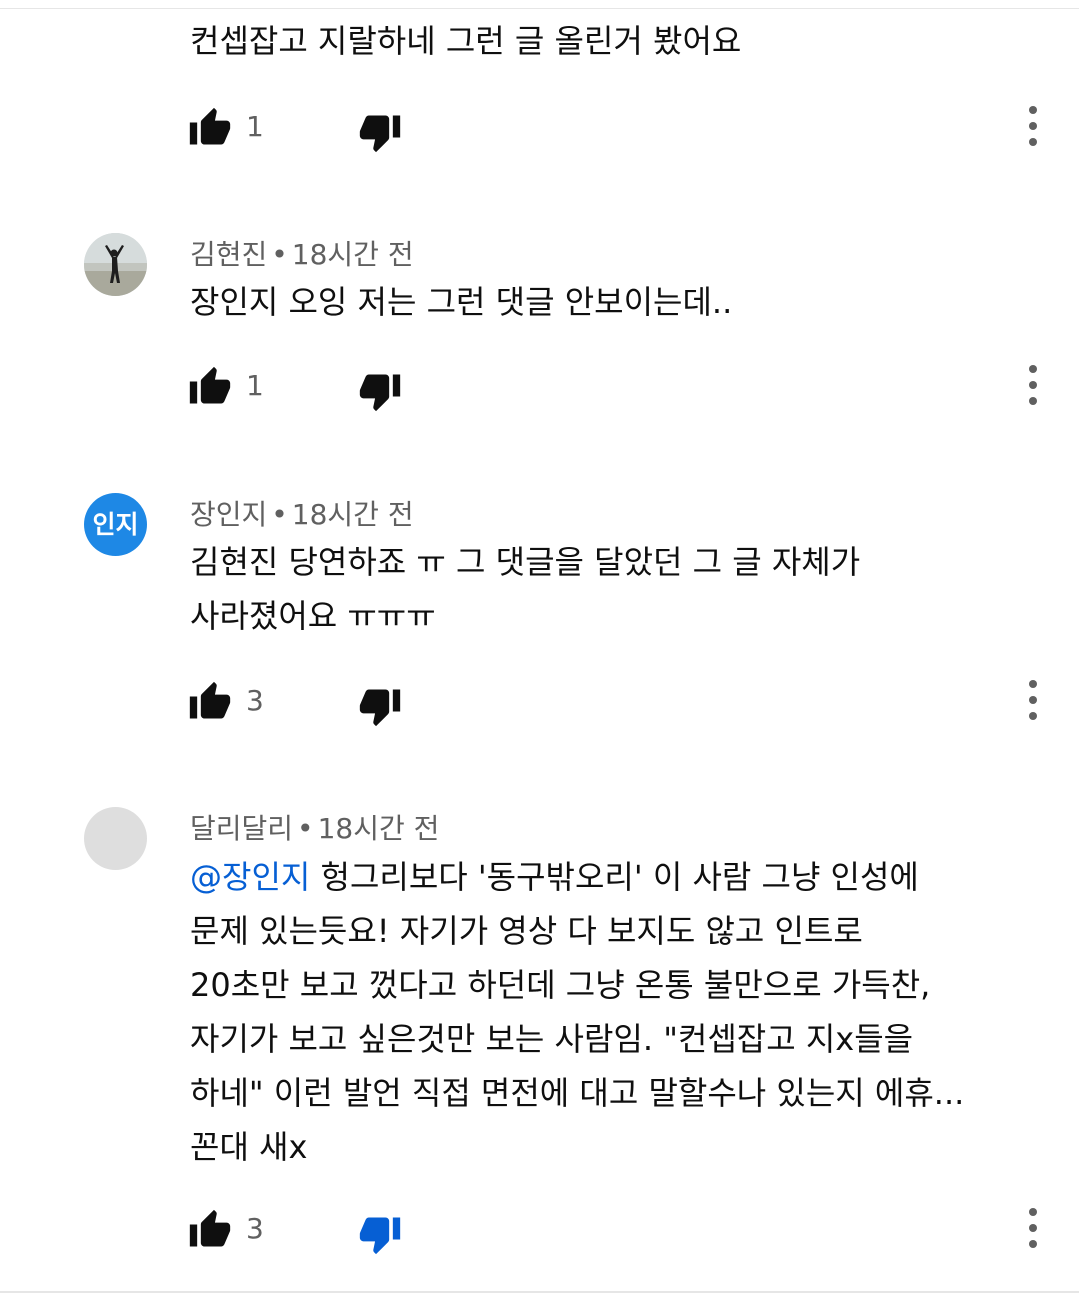 This screenshot has width=1079, height=1298. What do you see at coordinates (241, 828) in the screenshot?
I see `author-name: 달리달리` at bounding box center [241, 828].